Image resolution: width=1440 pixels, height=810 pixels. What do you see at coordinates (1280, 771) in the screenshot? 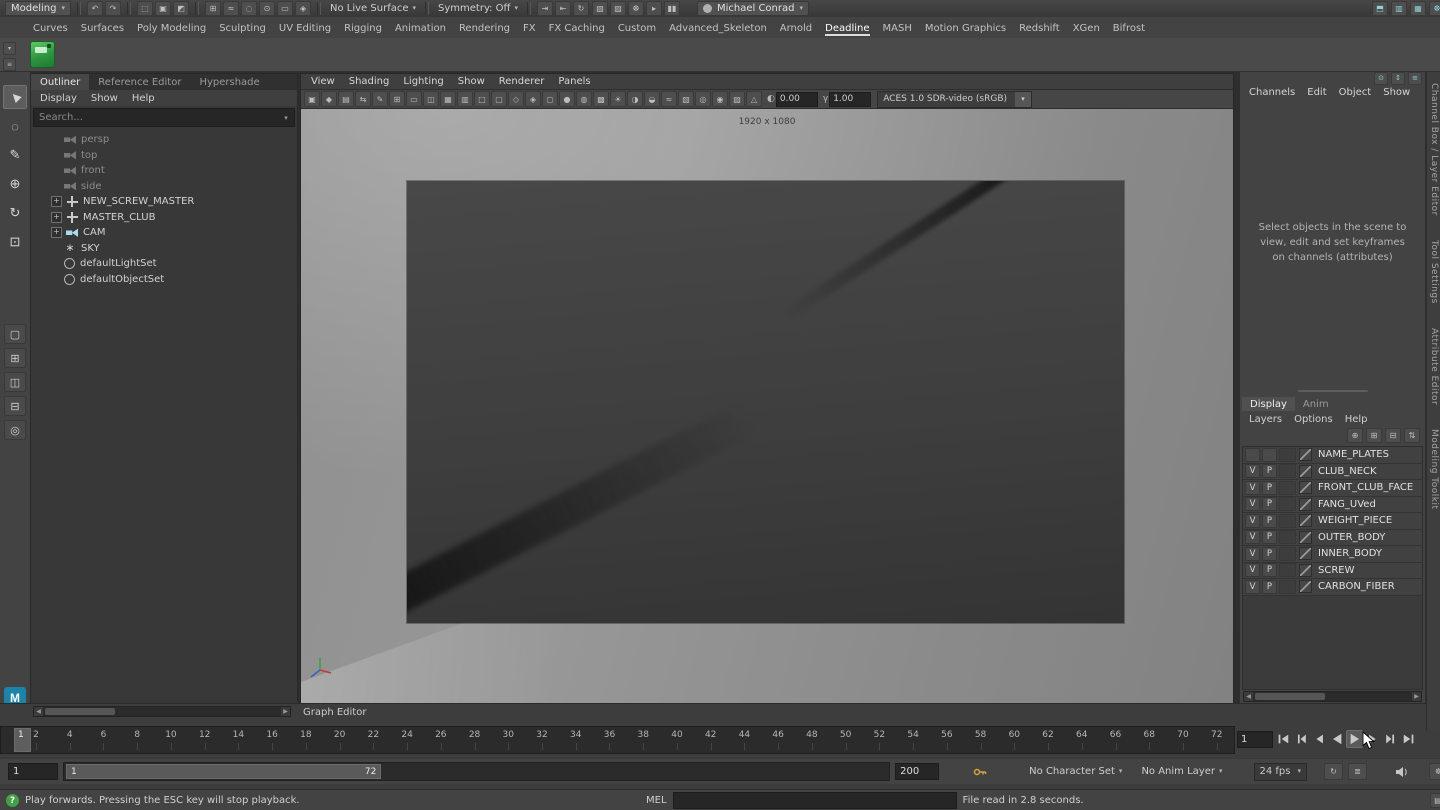
I see `fps-dropdown: 24 fps ▾` at bounding box center [1280, 771].